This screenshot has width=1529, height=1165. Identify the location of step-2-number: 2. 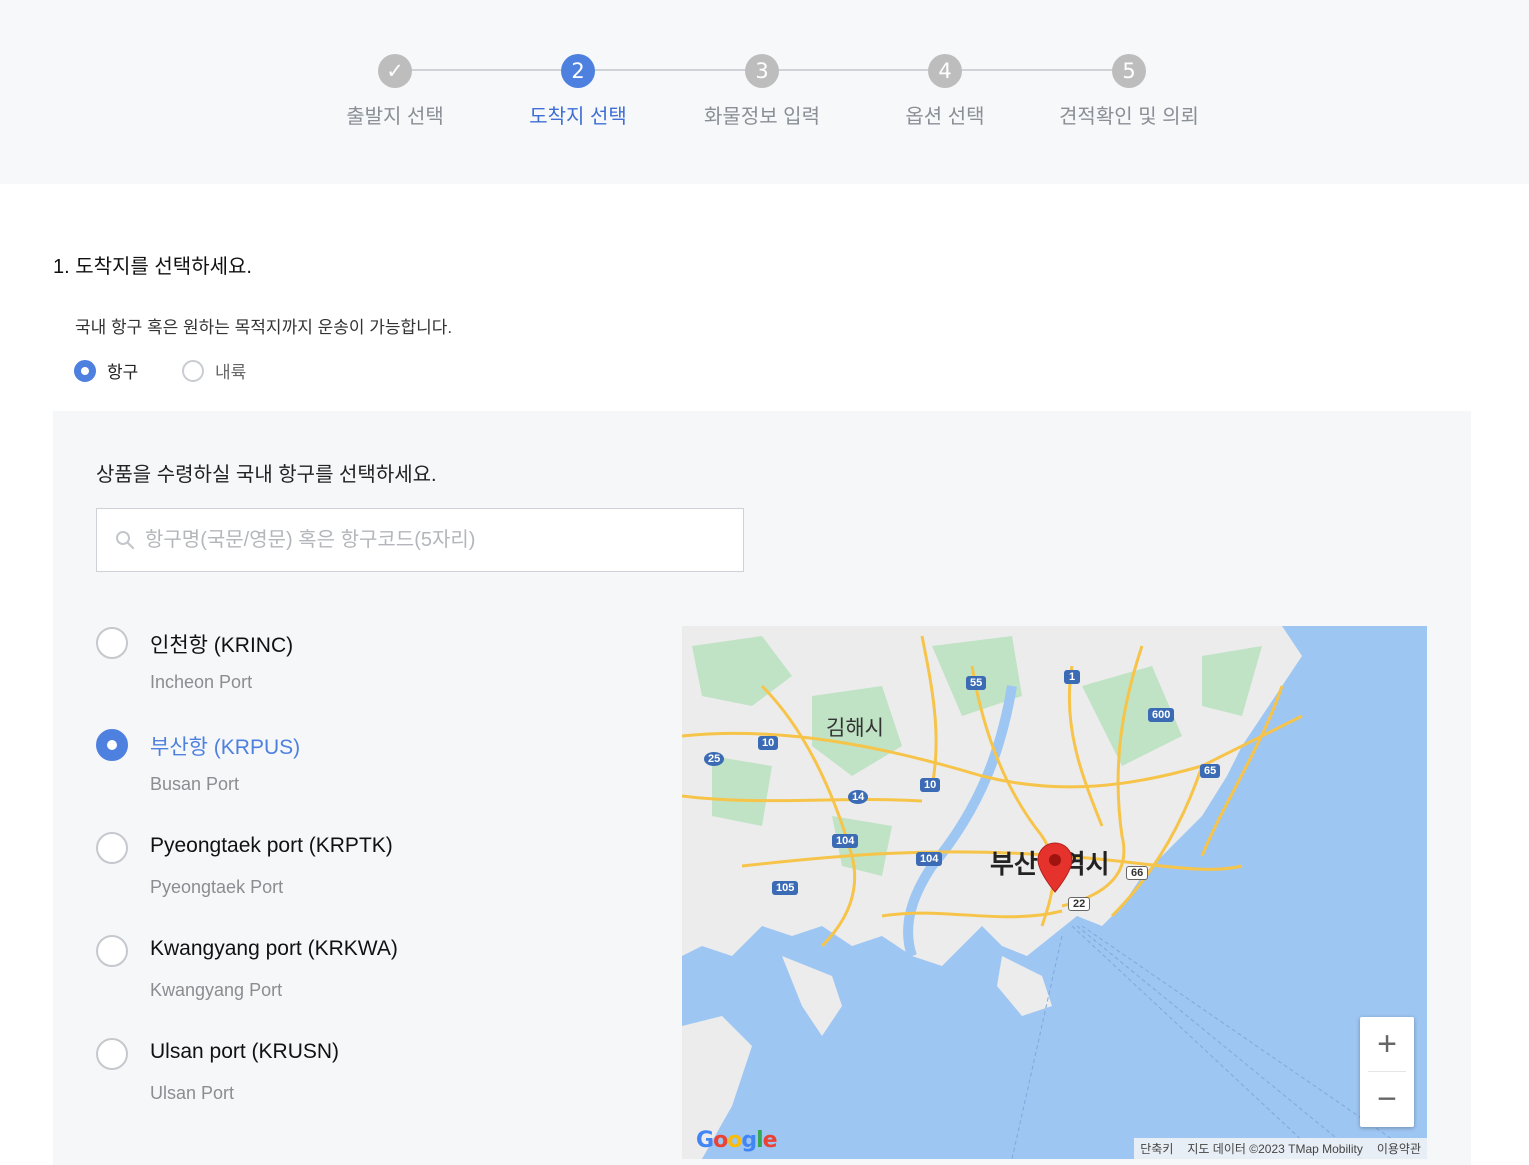
(578, 71).